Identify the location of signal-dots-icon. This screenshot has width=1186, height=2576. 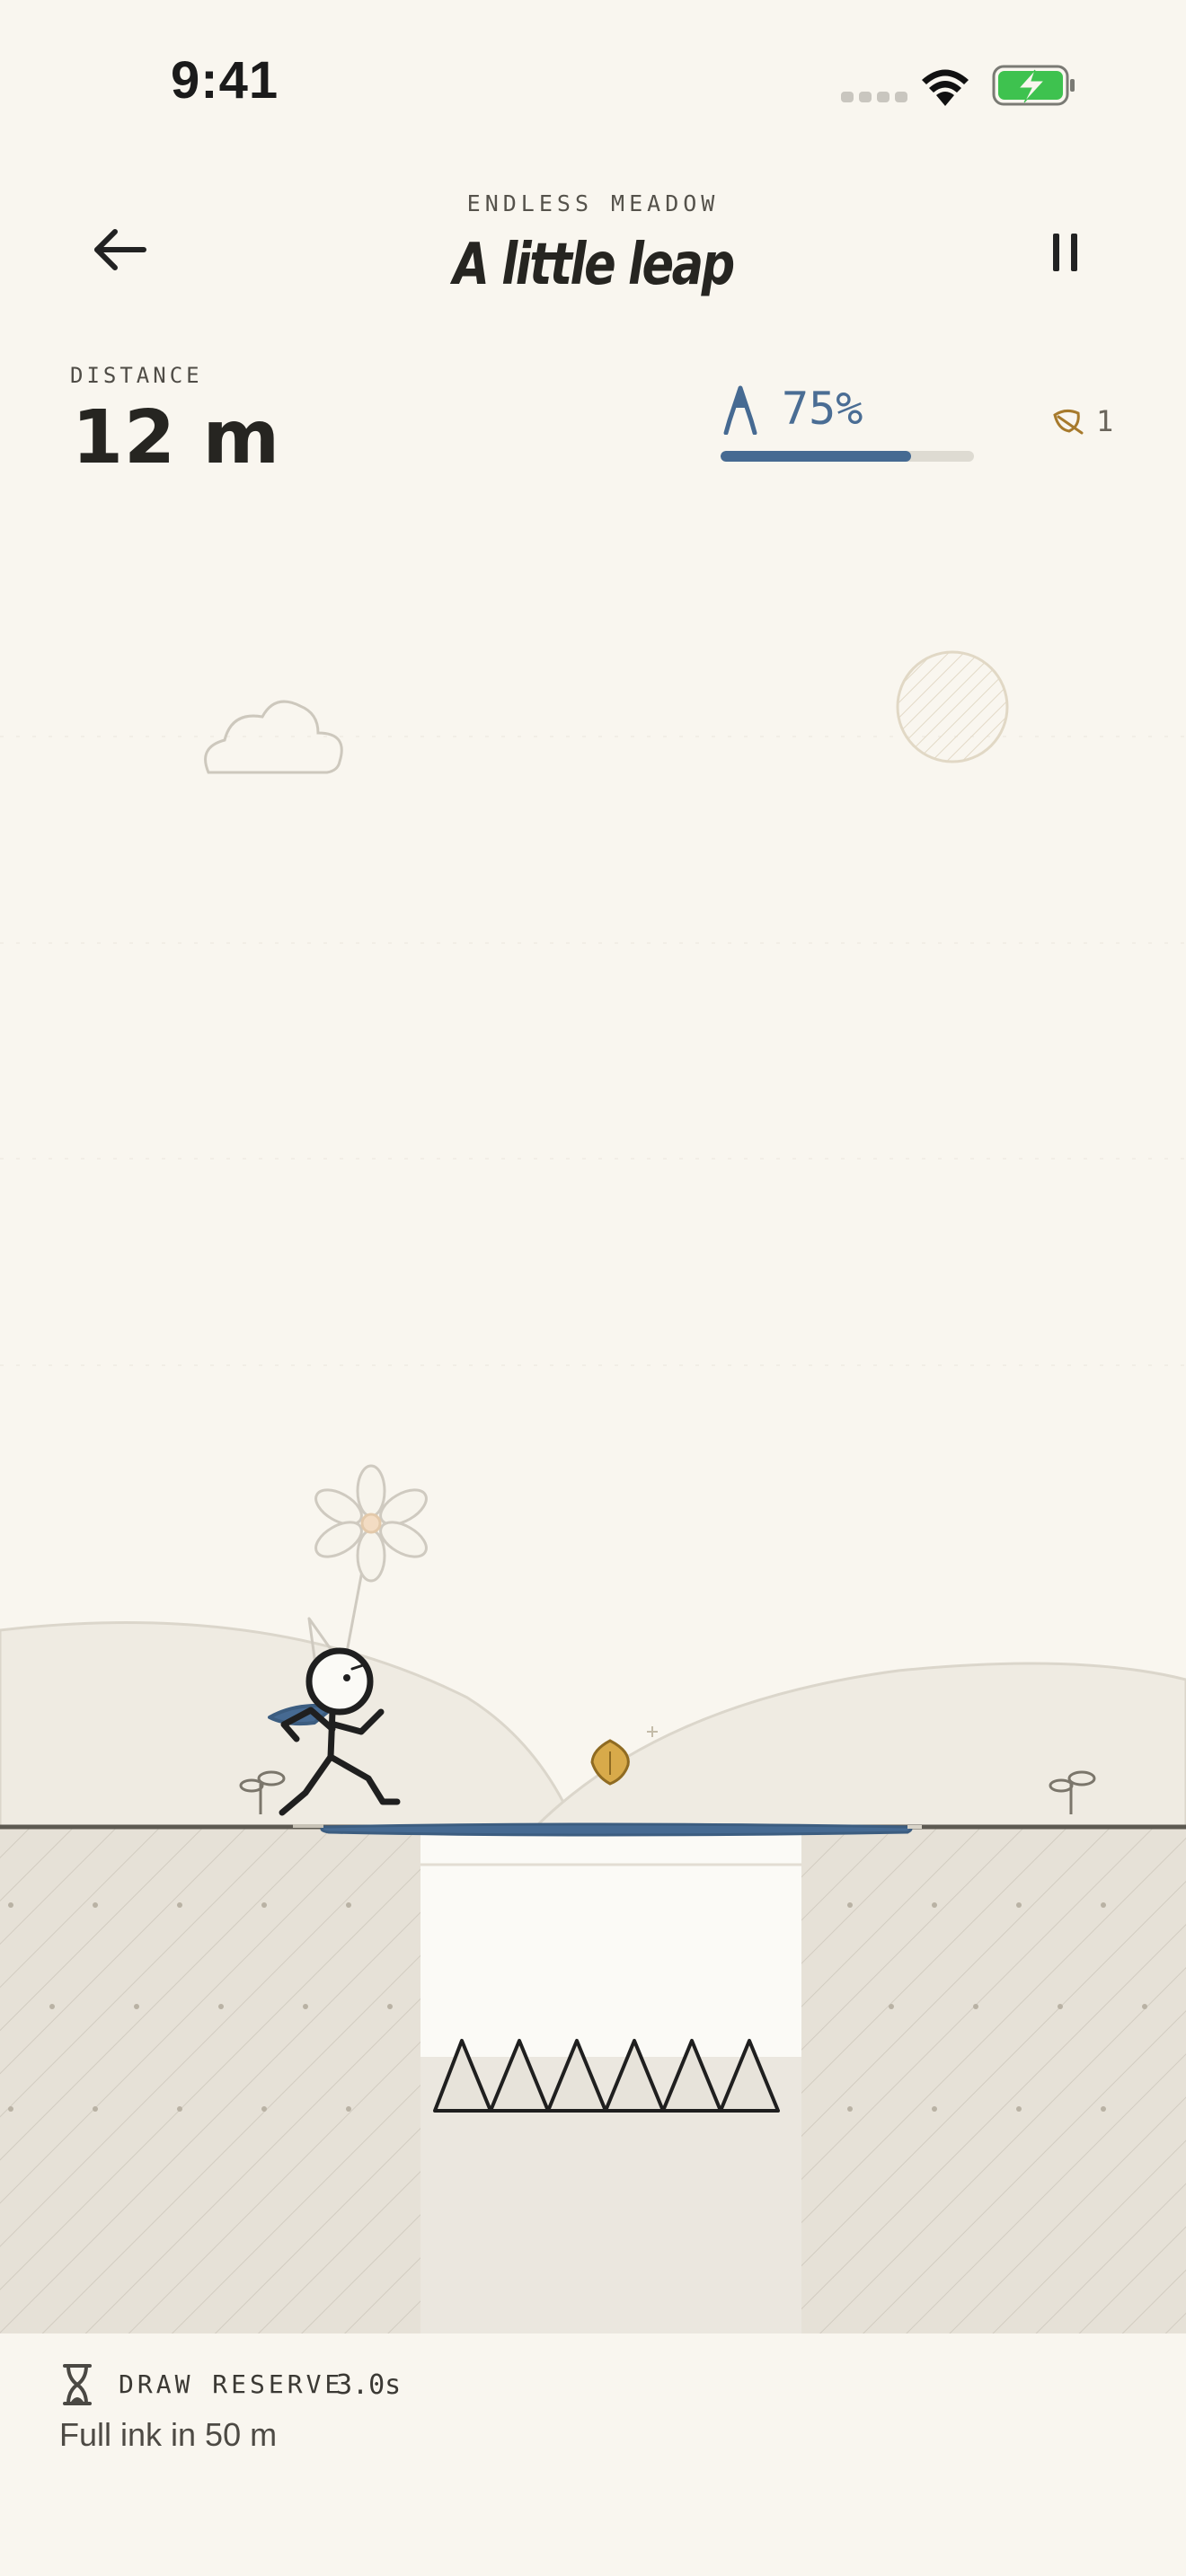
(874, 97).